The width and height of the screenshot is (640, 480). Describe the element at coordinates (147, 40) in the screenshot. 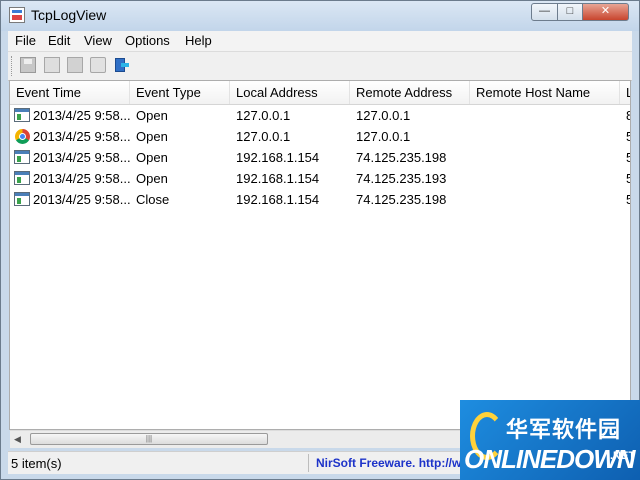

I see `menu-options: Options` at that location.